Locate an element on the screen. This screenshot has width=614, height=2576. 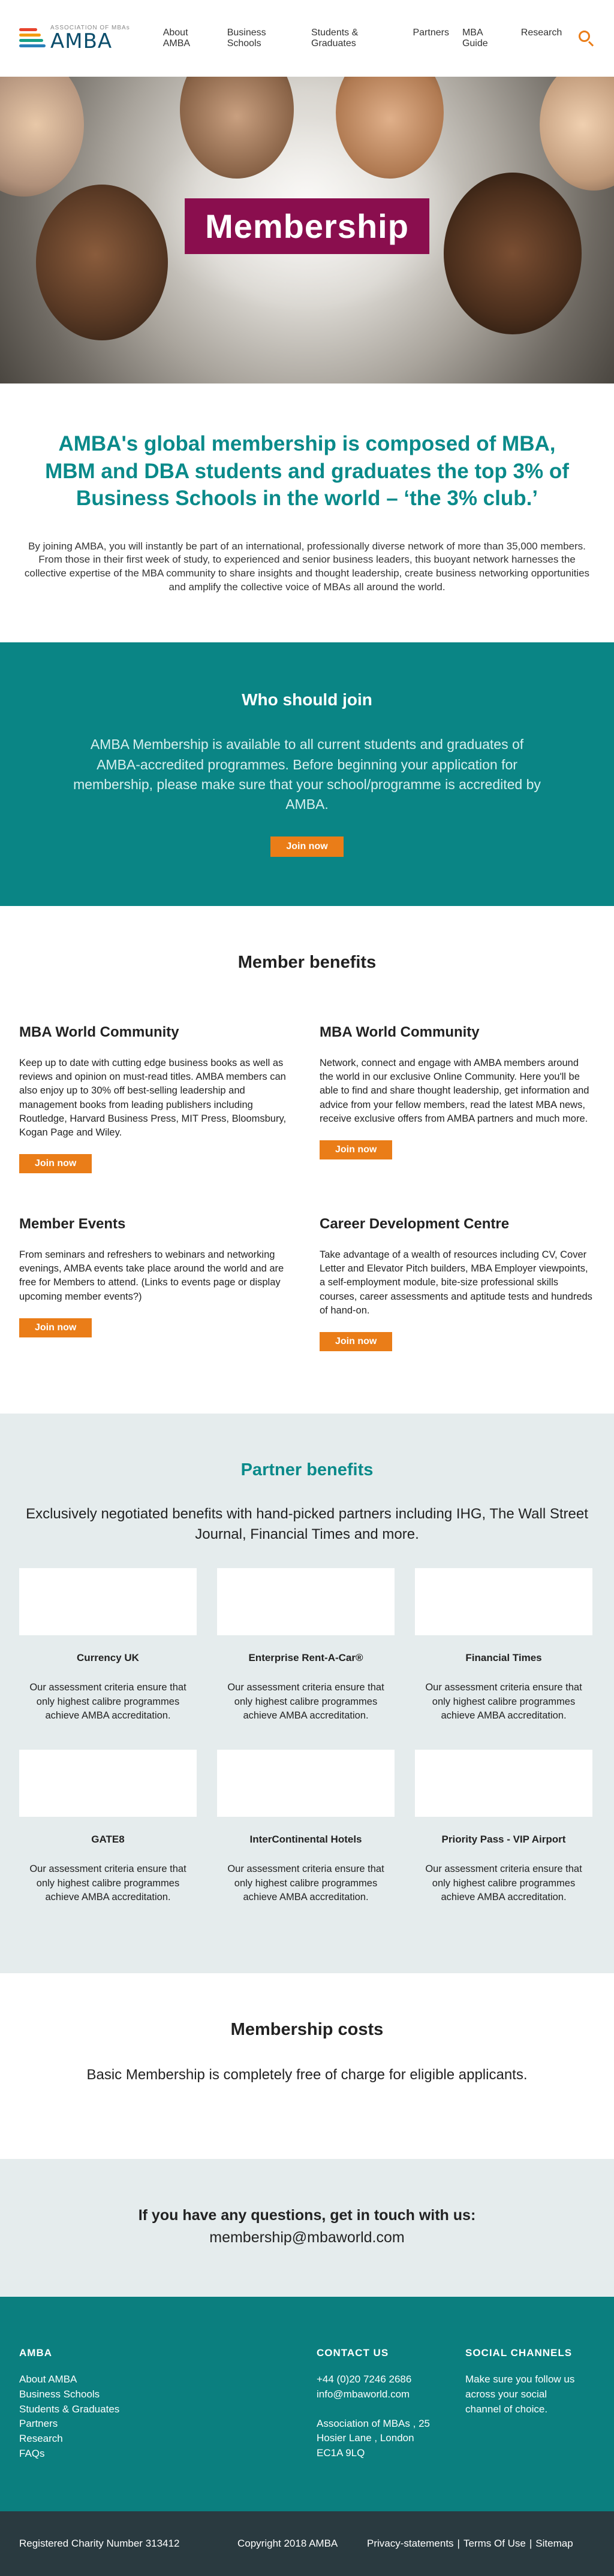
hero-banner: Membership is located at coordinates (307, 230).